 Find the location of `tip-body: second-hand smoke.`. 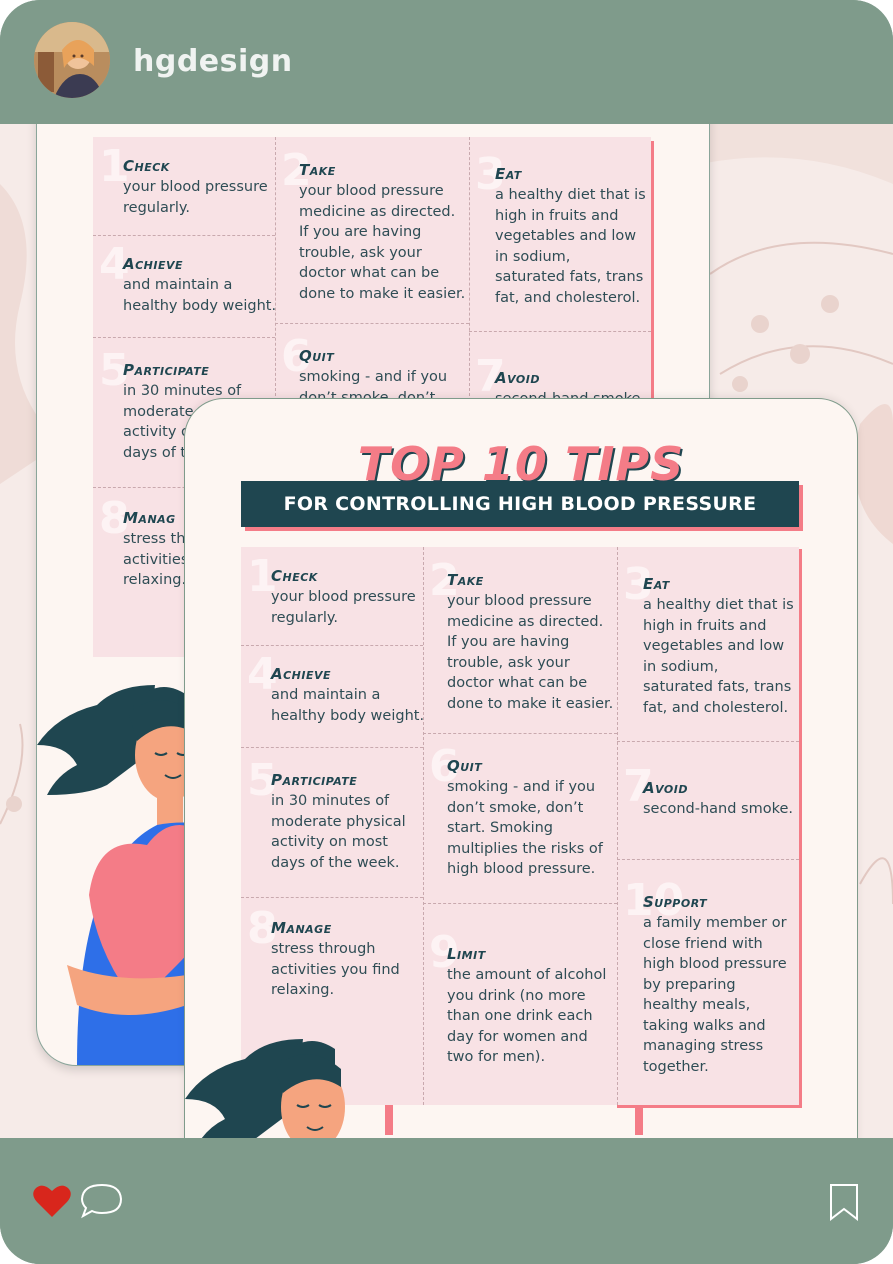

tip-body: second-hand smoke. is located at coordinates (718, 809).